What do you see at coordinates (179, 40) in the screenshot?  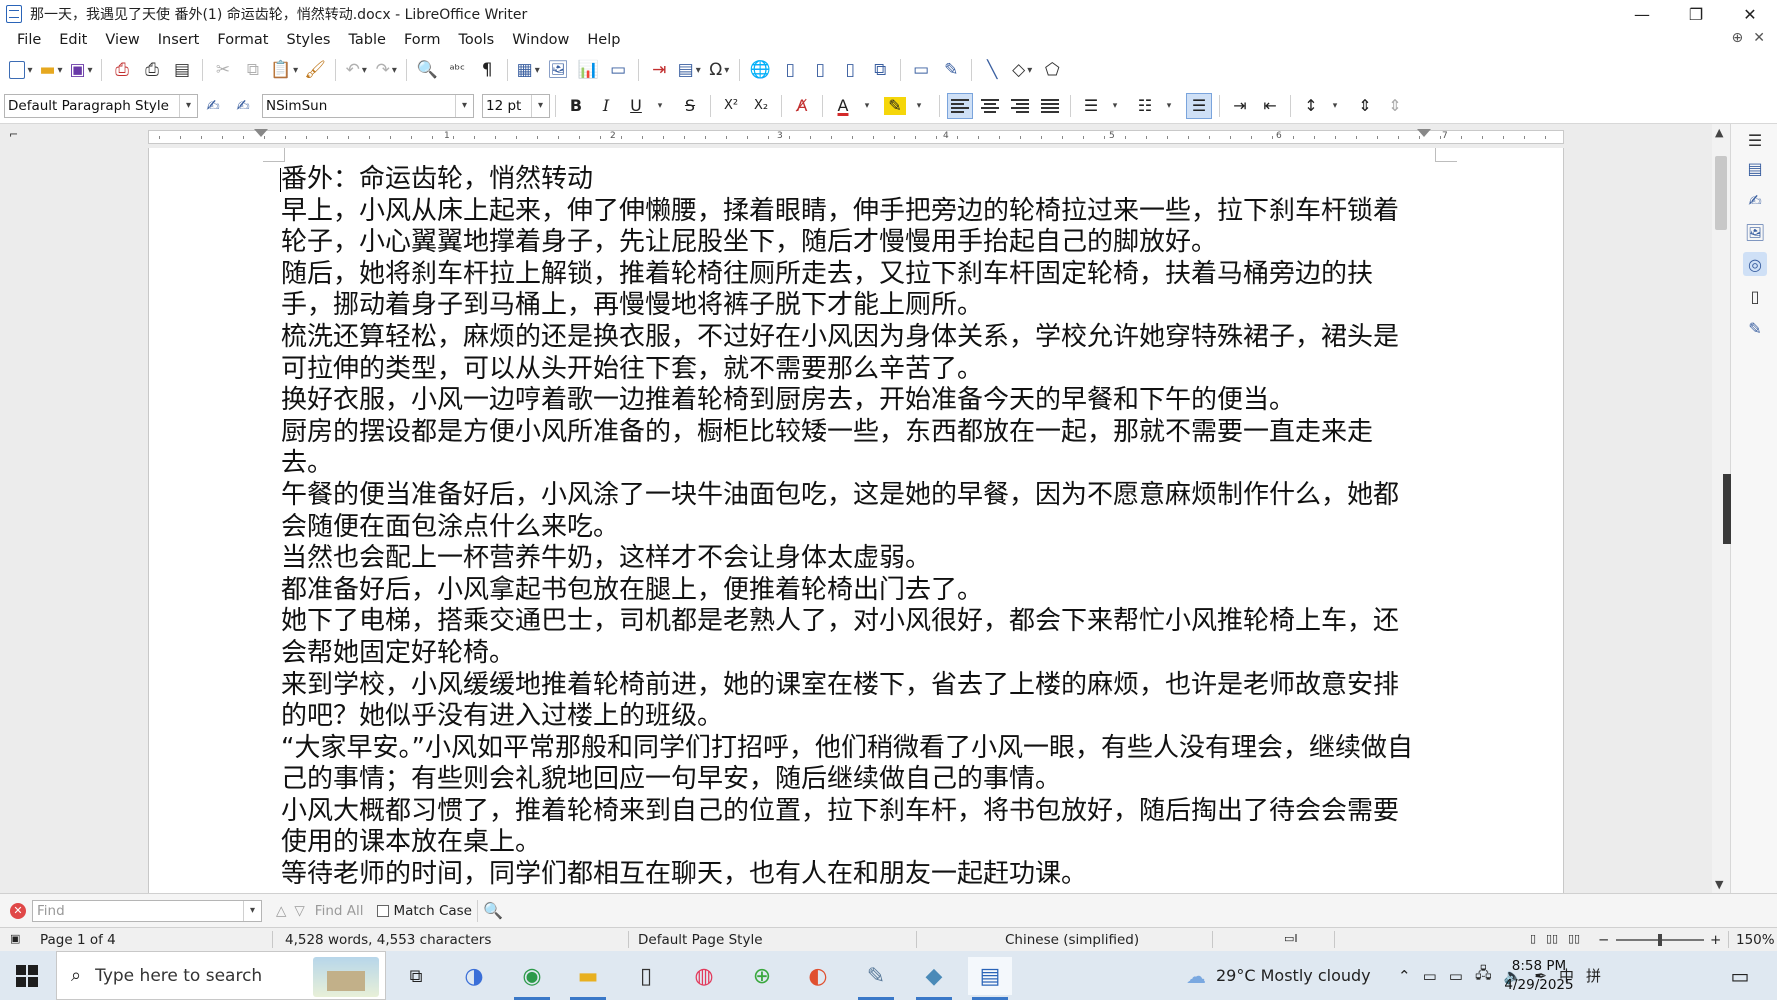 I see `menu-insert: Insert` at bounding box center [179, 40].